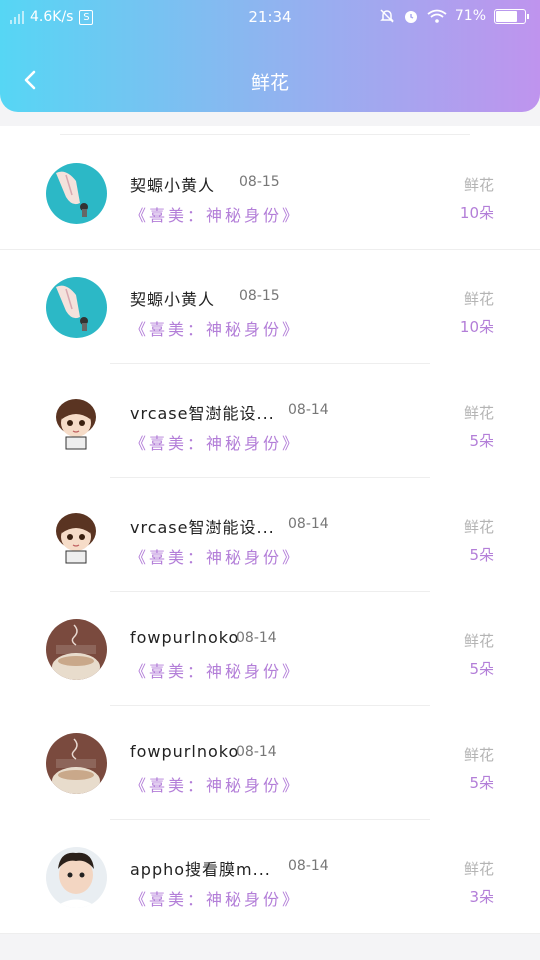 This screenshot has width=540, height=960. I want to click on page-title: 鲜花, so click(269, 83).